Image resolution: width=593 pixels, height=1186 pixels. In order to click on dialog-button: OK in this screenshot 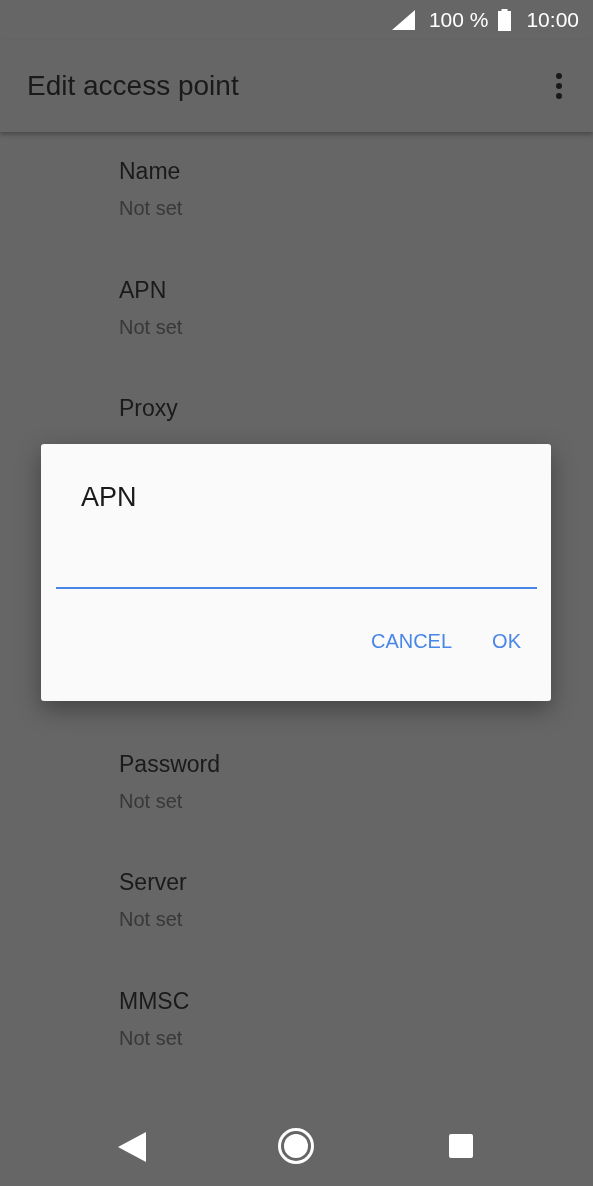, I will do `click(506, 641)`.